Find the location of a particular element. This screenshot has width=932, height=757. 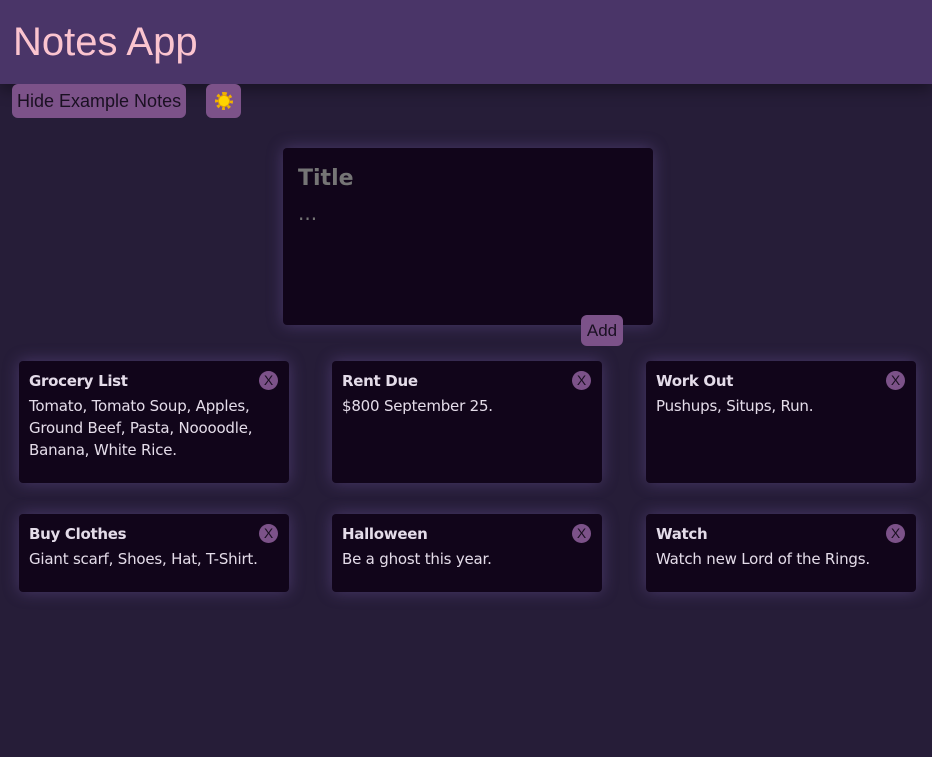

note-title: Watch is located at coordinates (682, 534).